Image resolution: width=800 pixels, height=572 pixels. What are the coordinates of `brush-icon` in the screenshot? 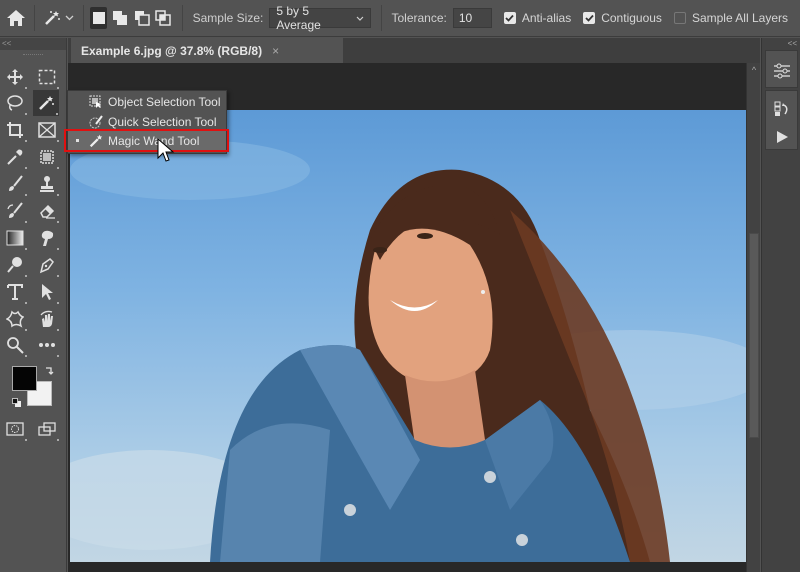 It's located at (16, 183).